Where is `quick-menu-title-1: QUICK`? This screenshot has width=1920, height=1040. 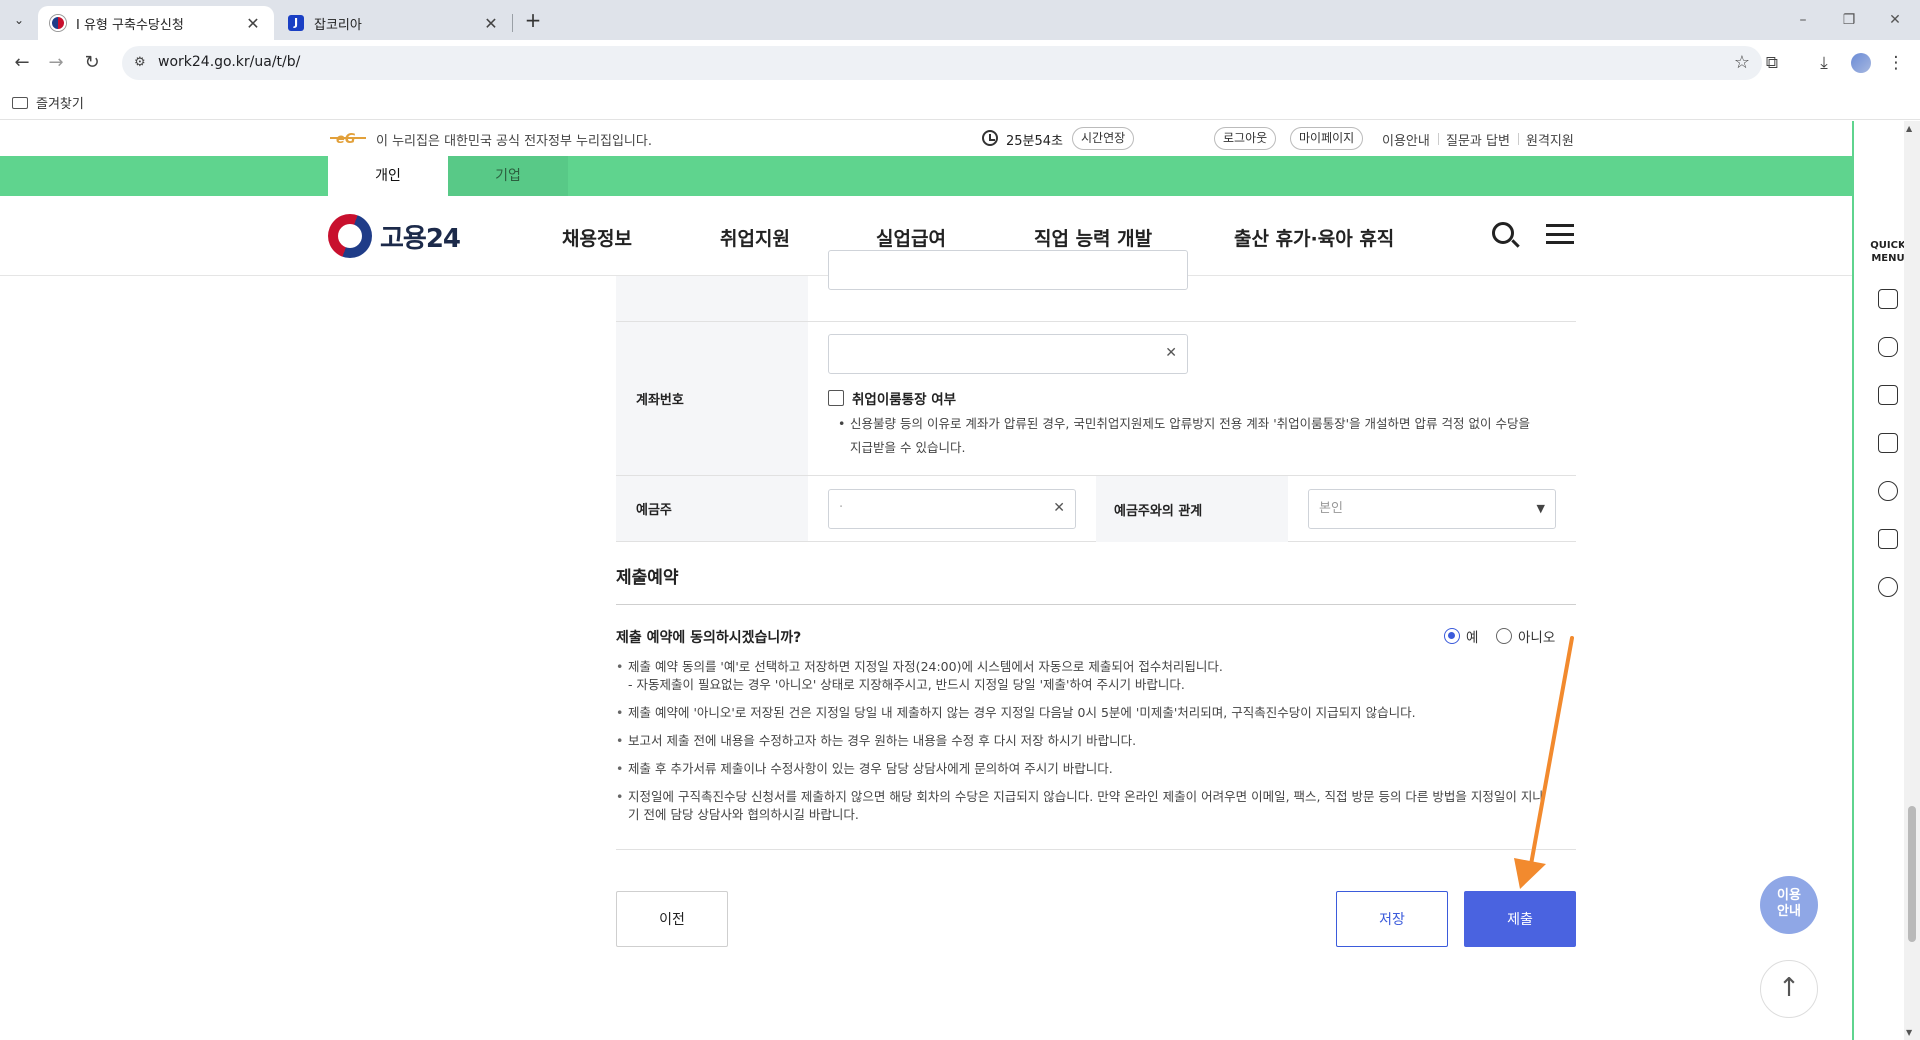 quick-menu-title-1: QUICK is located at coordinates (1888, 245).